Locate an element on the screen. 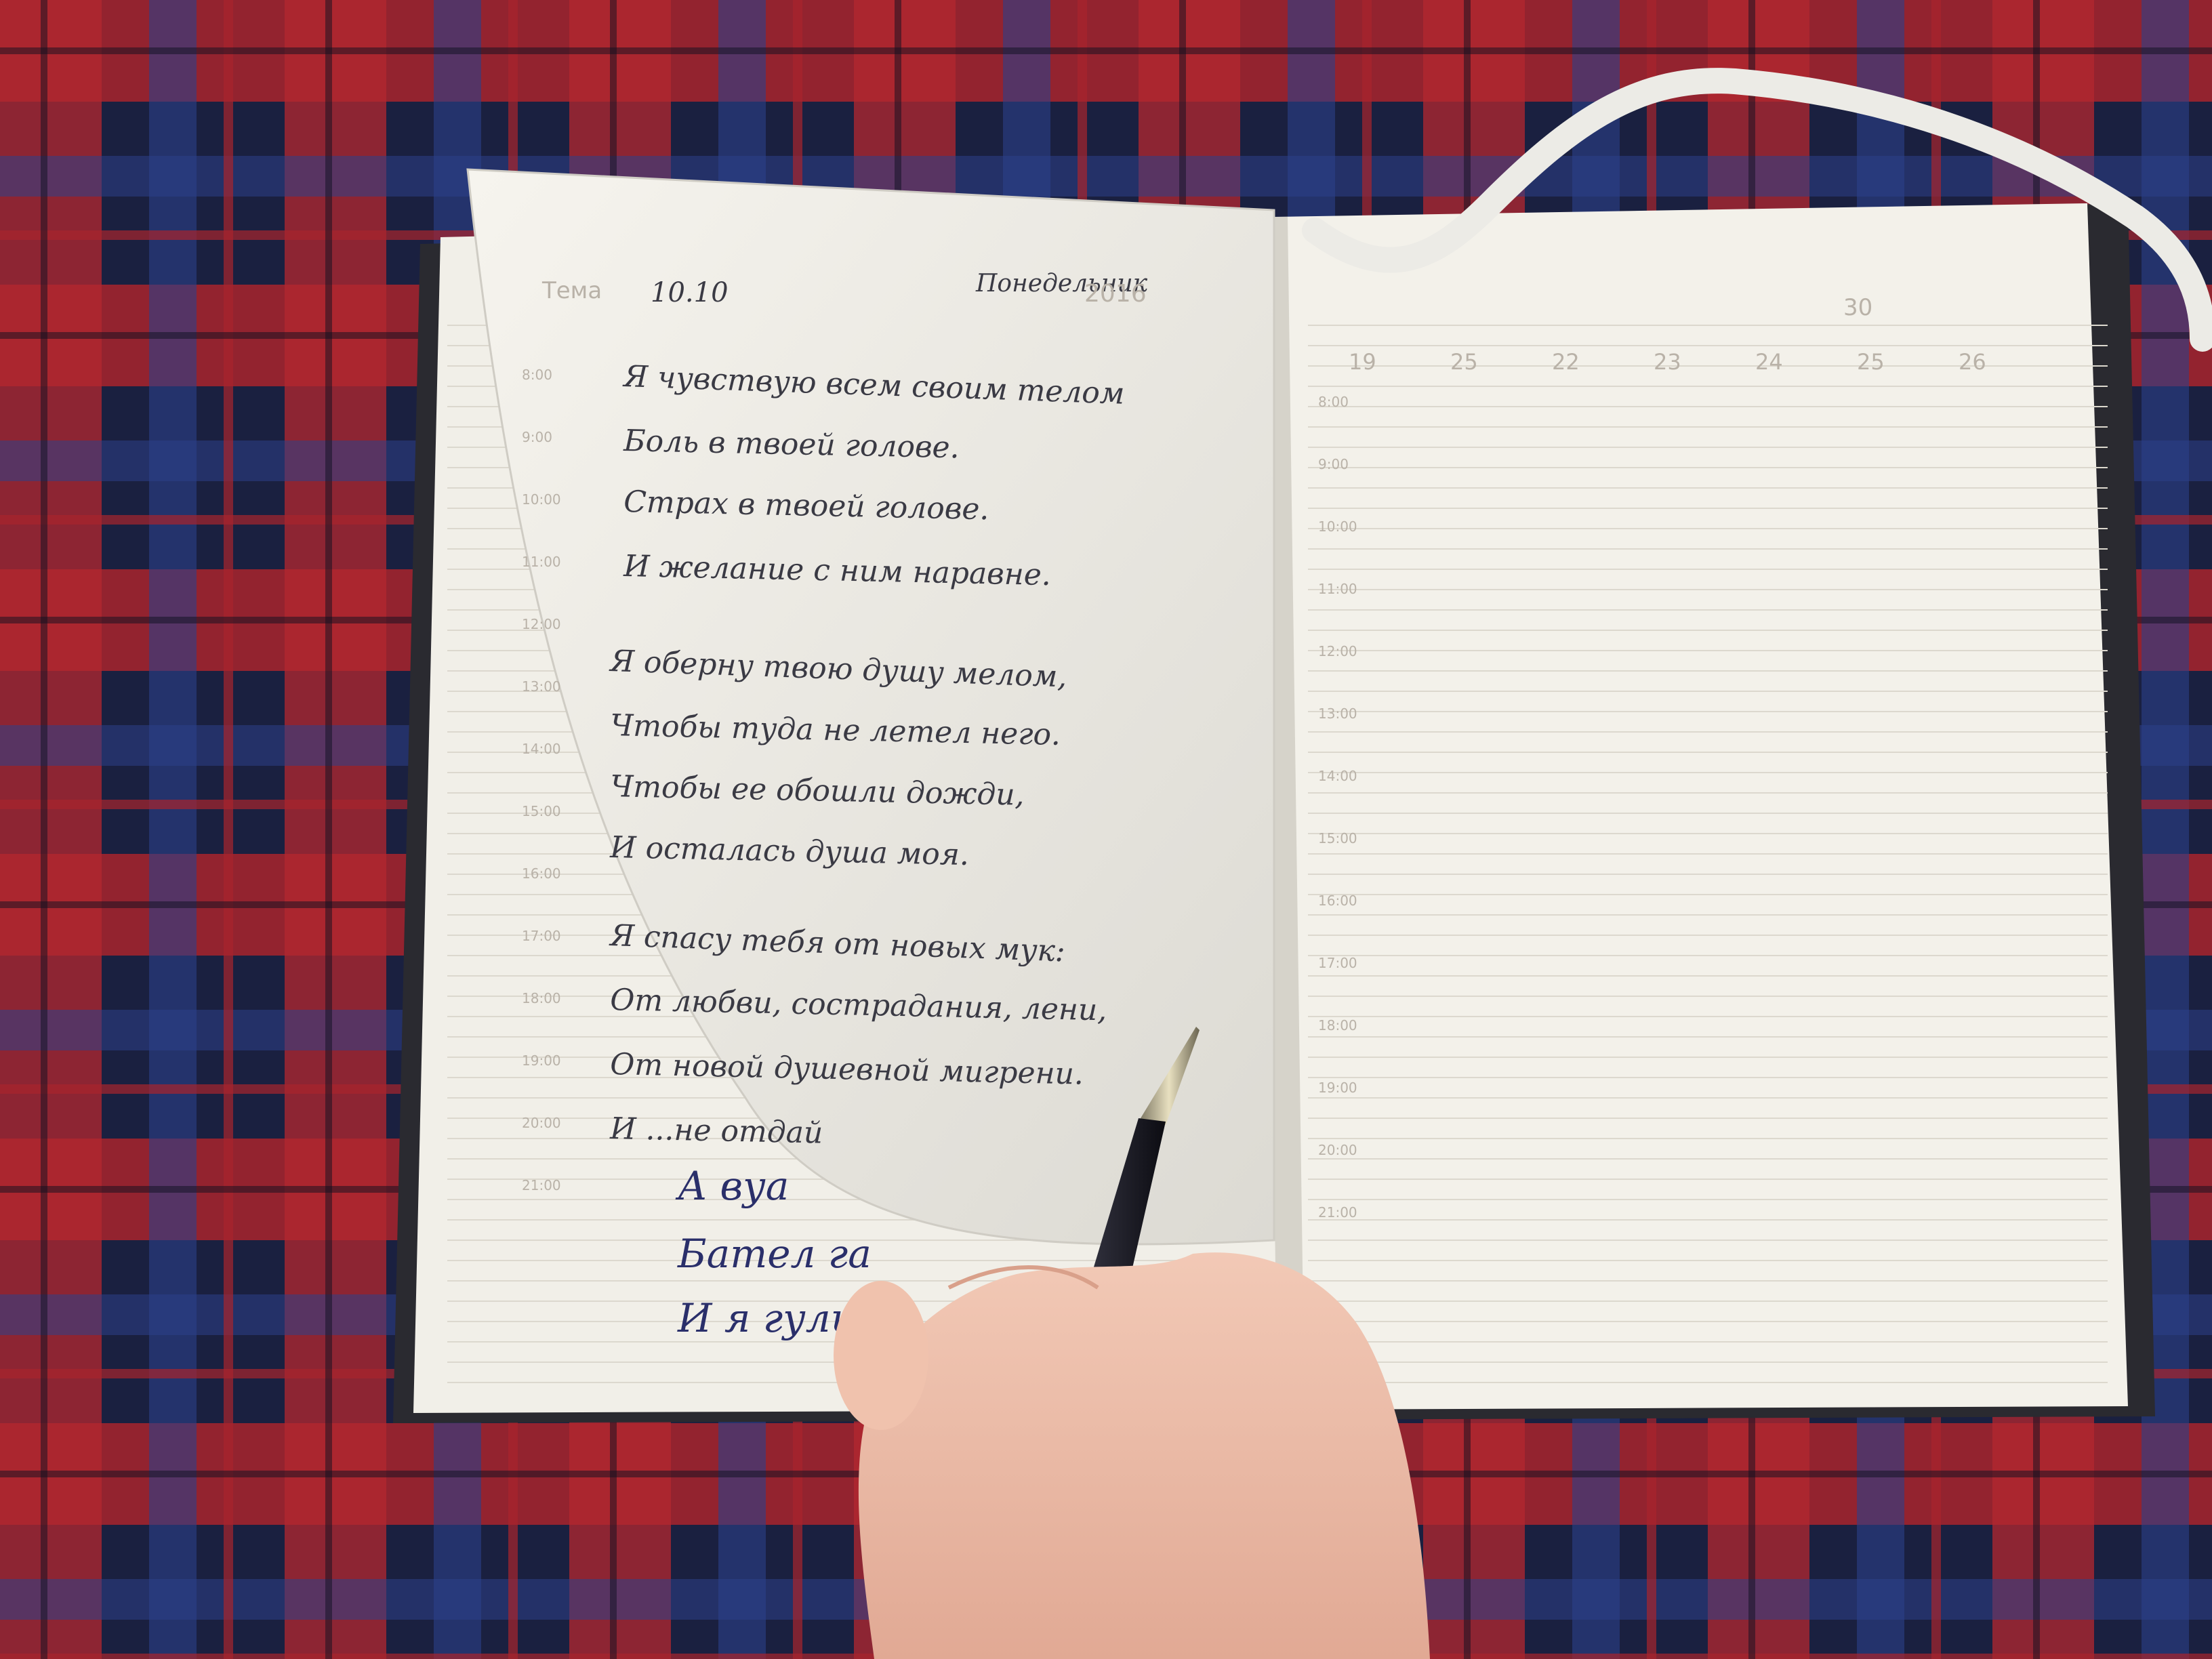 The height and width of the screenshot is (1659, 2212). poem-line: И ...не отдай is located at coordinates (716, 1131).